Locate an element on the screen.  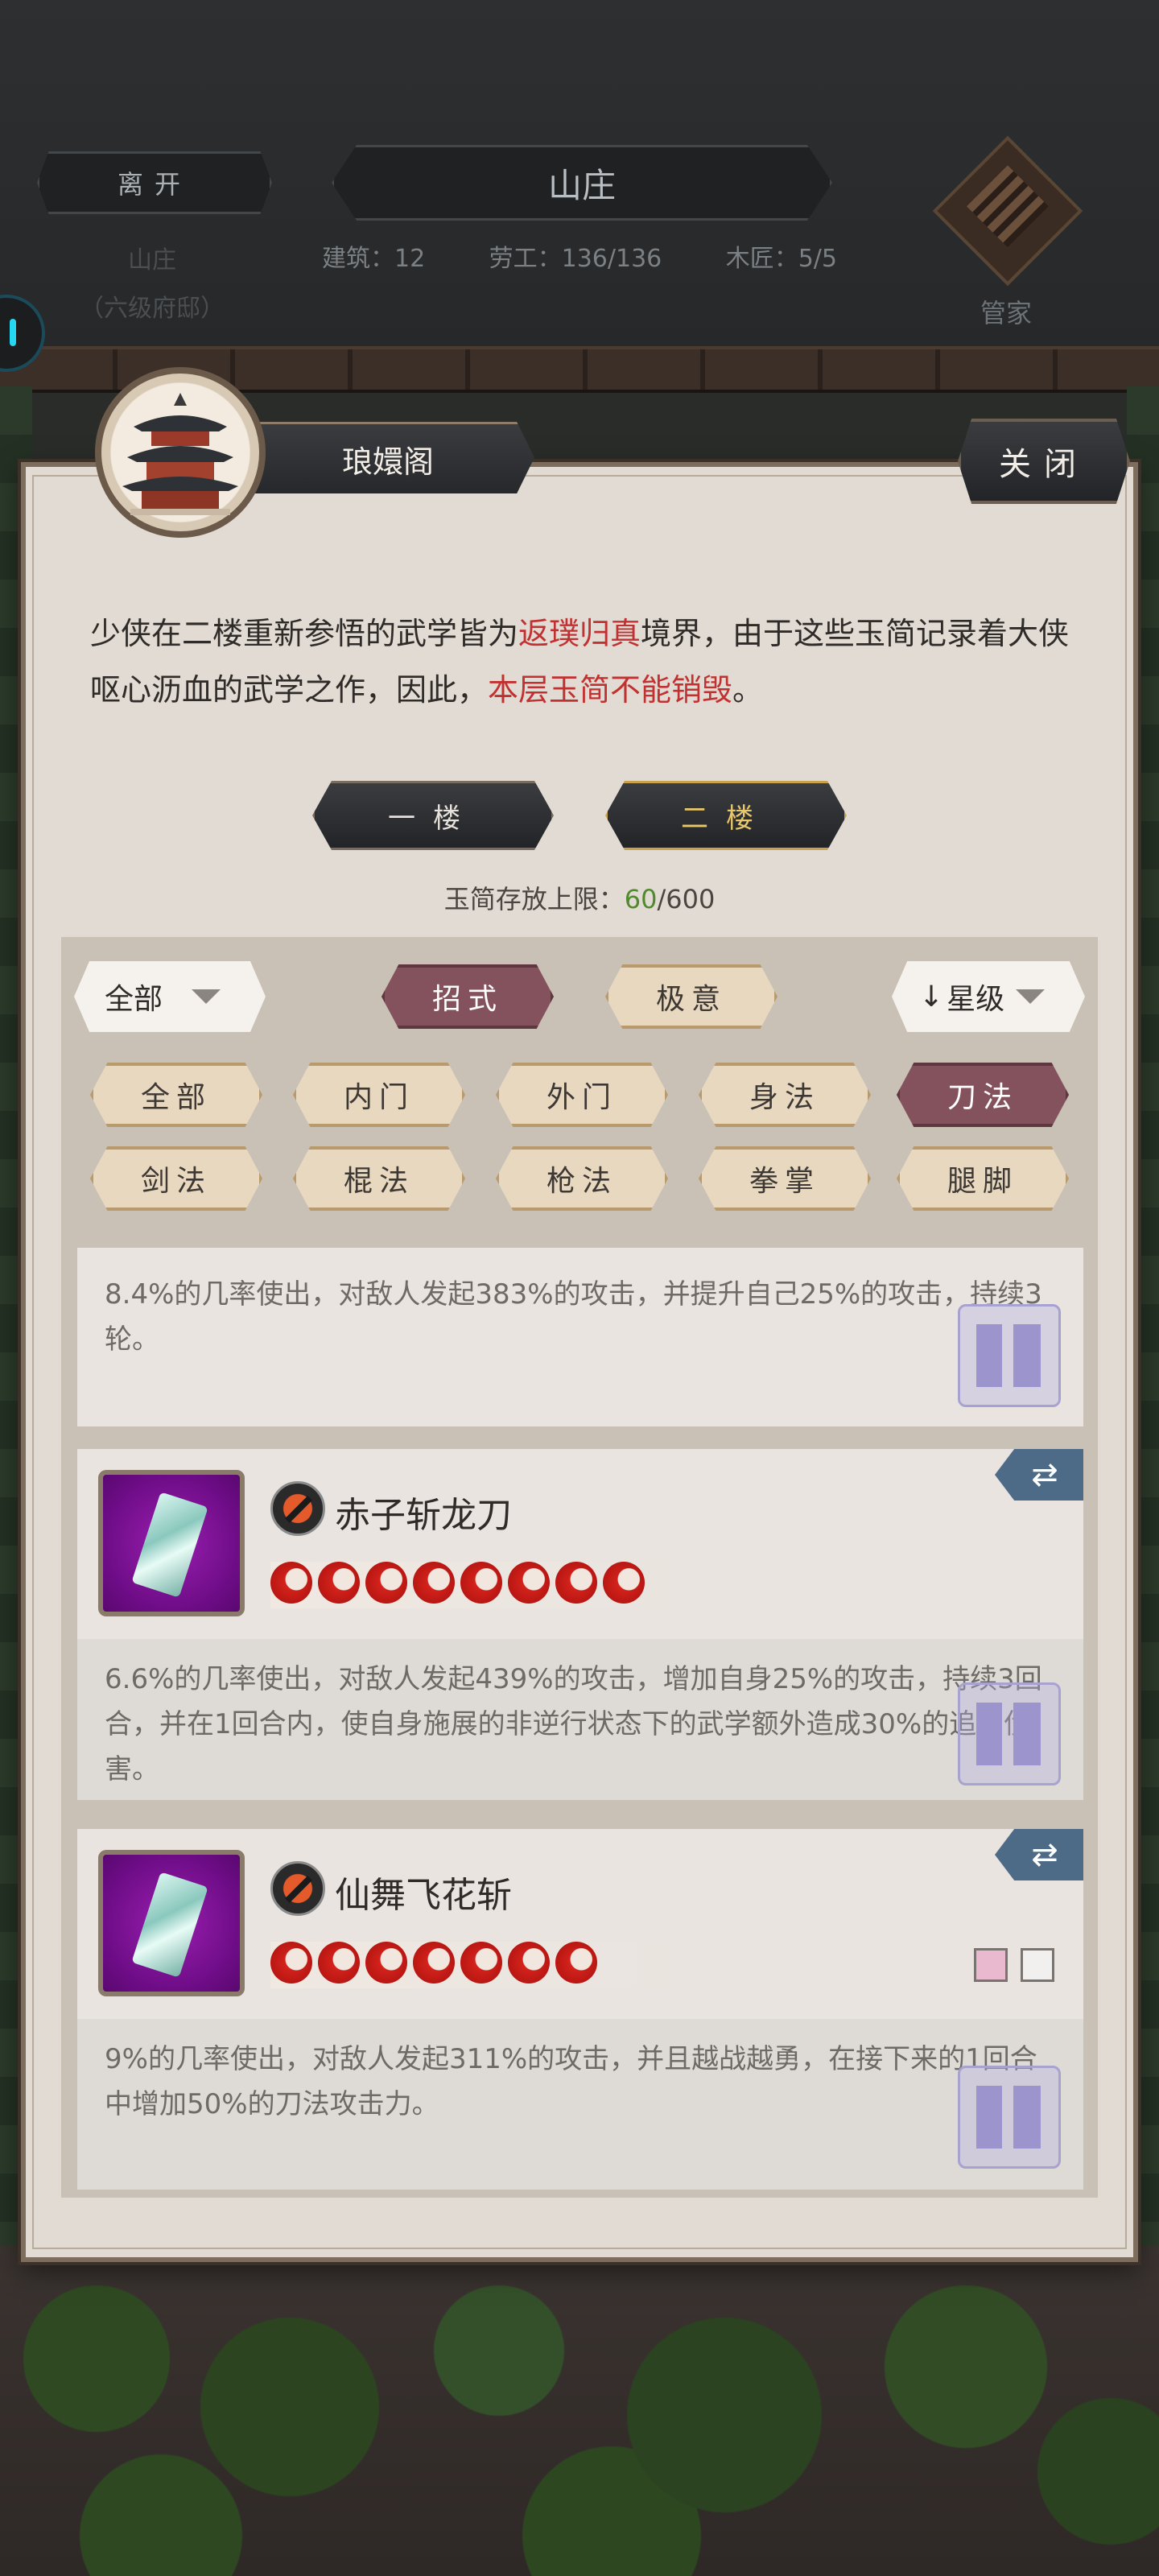
capacity-current: 60 is located at coordinates (641, 899).